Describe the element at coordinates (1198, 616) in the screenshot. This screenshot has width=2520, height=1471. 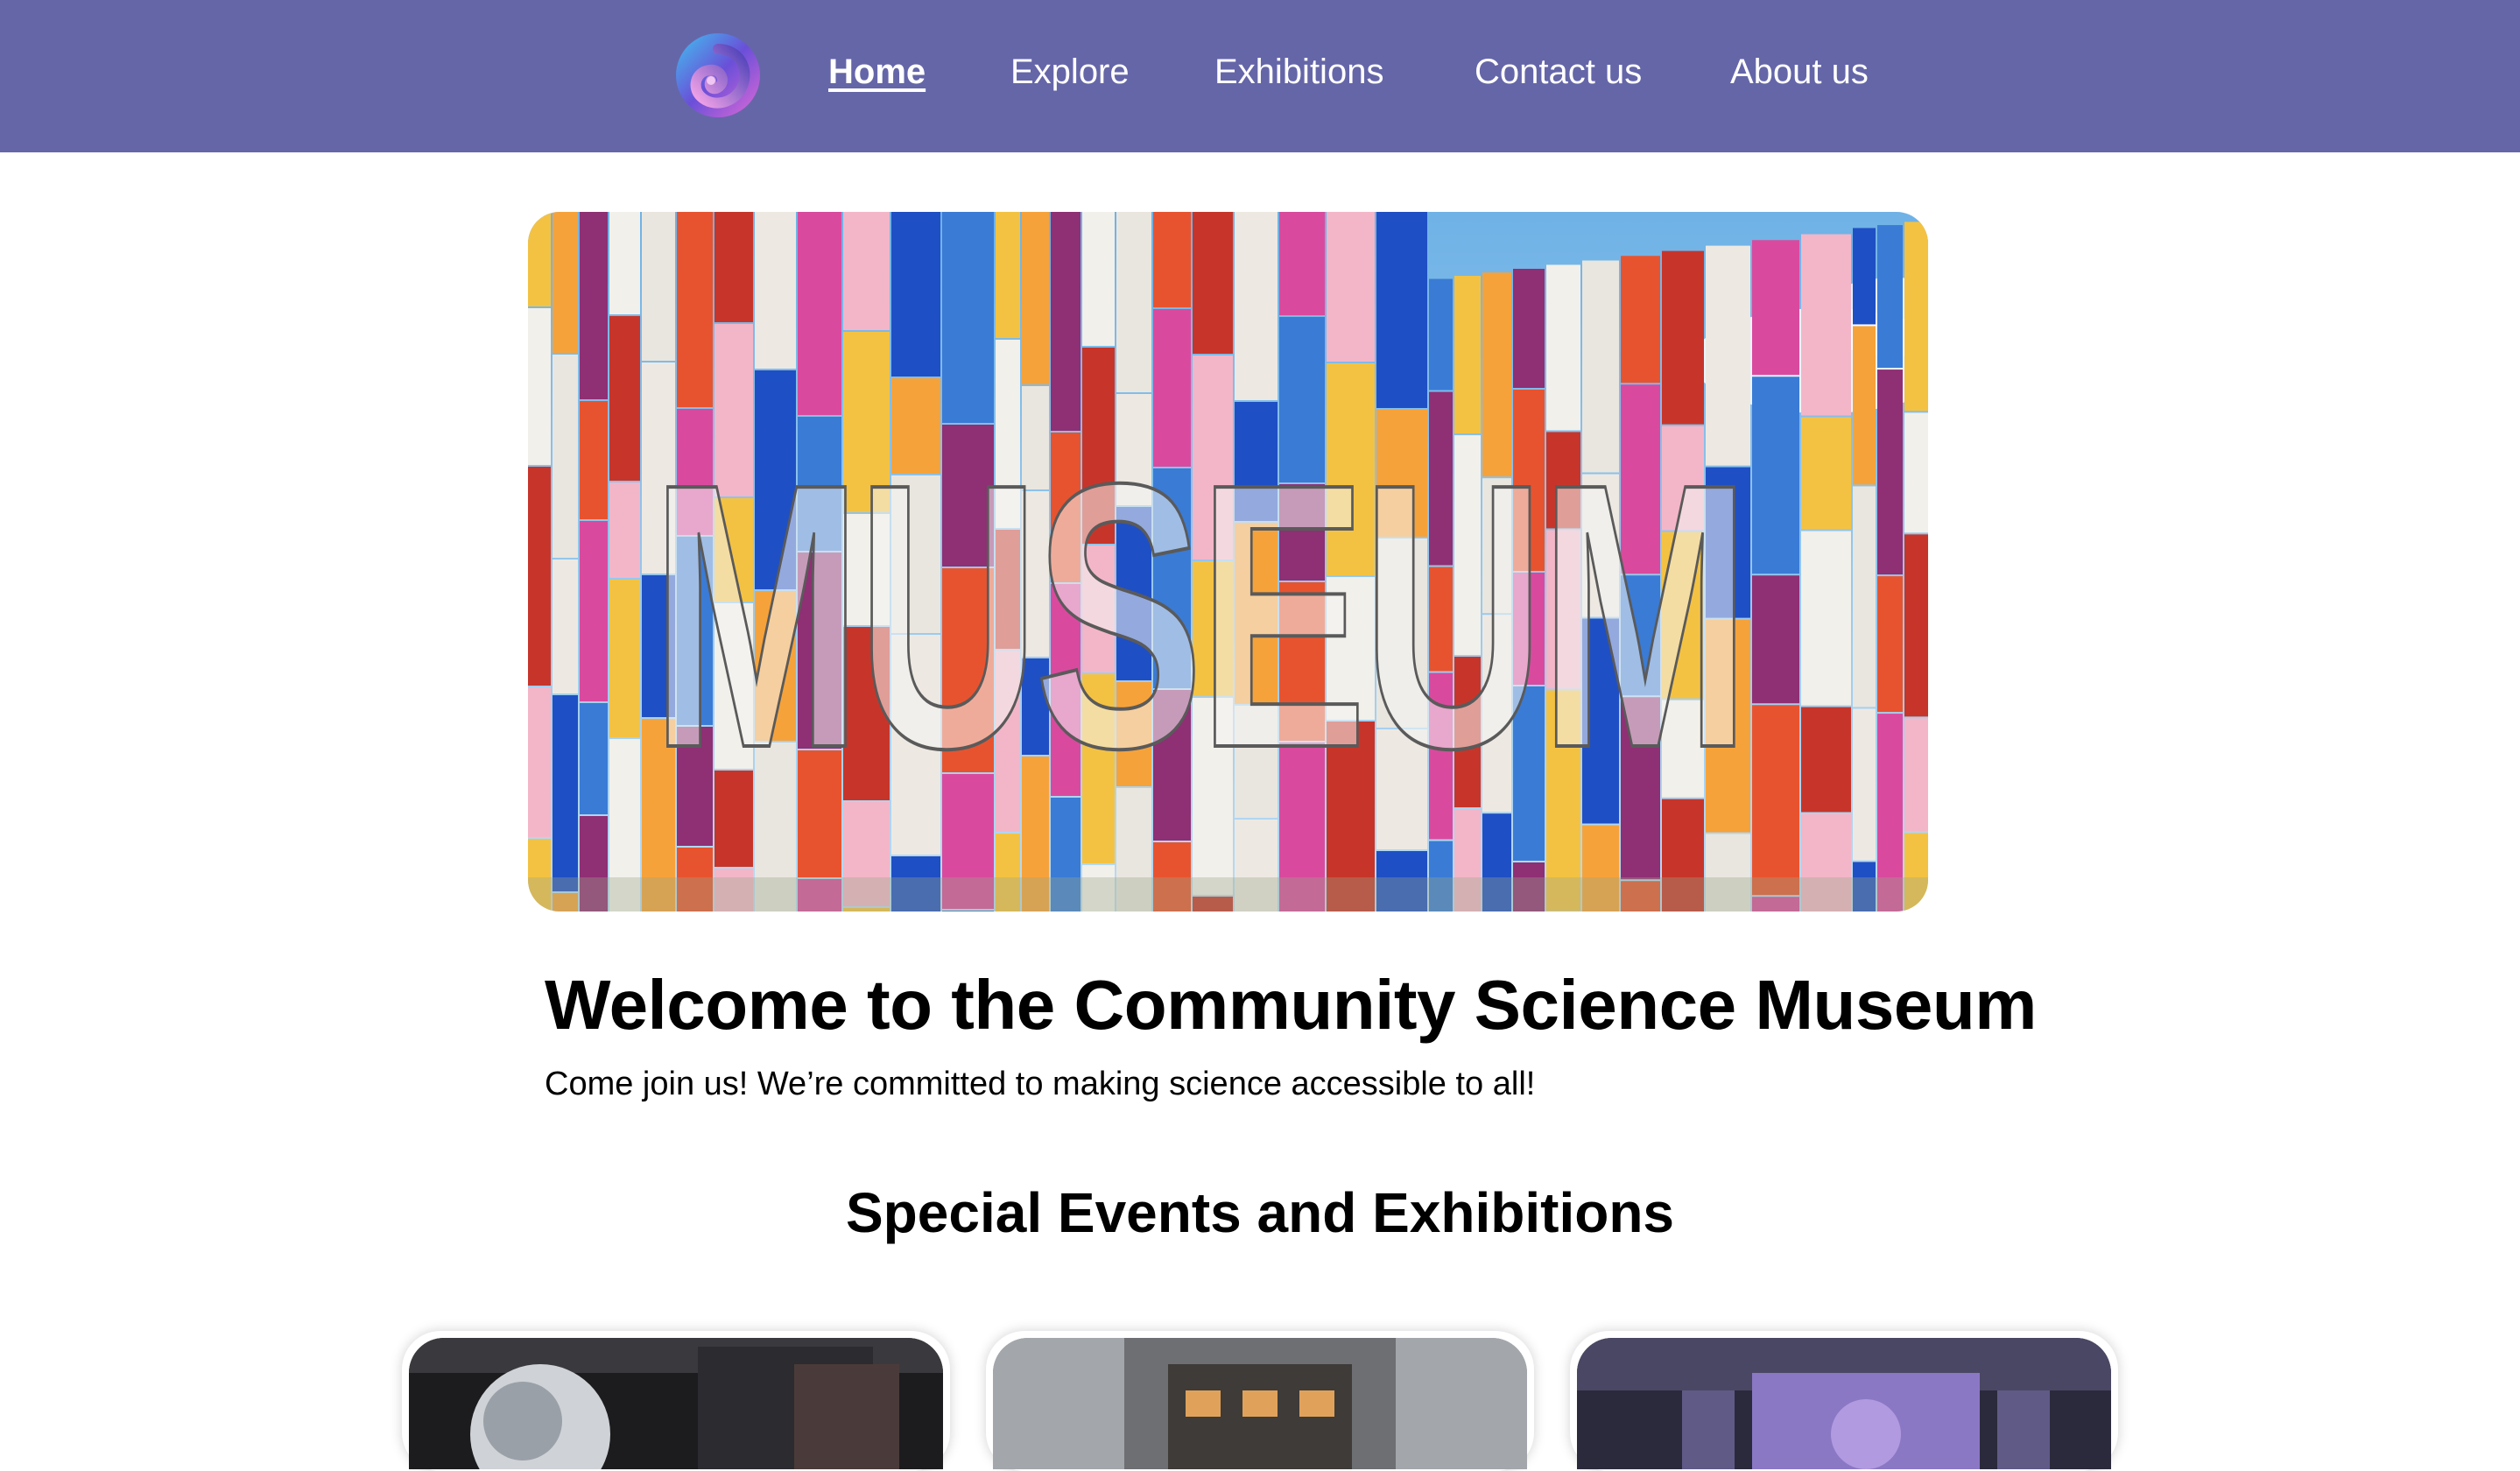
I see `museum-facade-letters: MUSEUM` at that location.